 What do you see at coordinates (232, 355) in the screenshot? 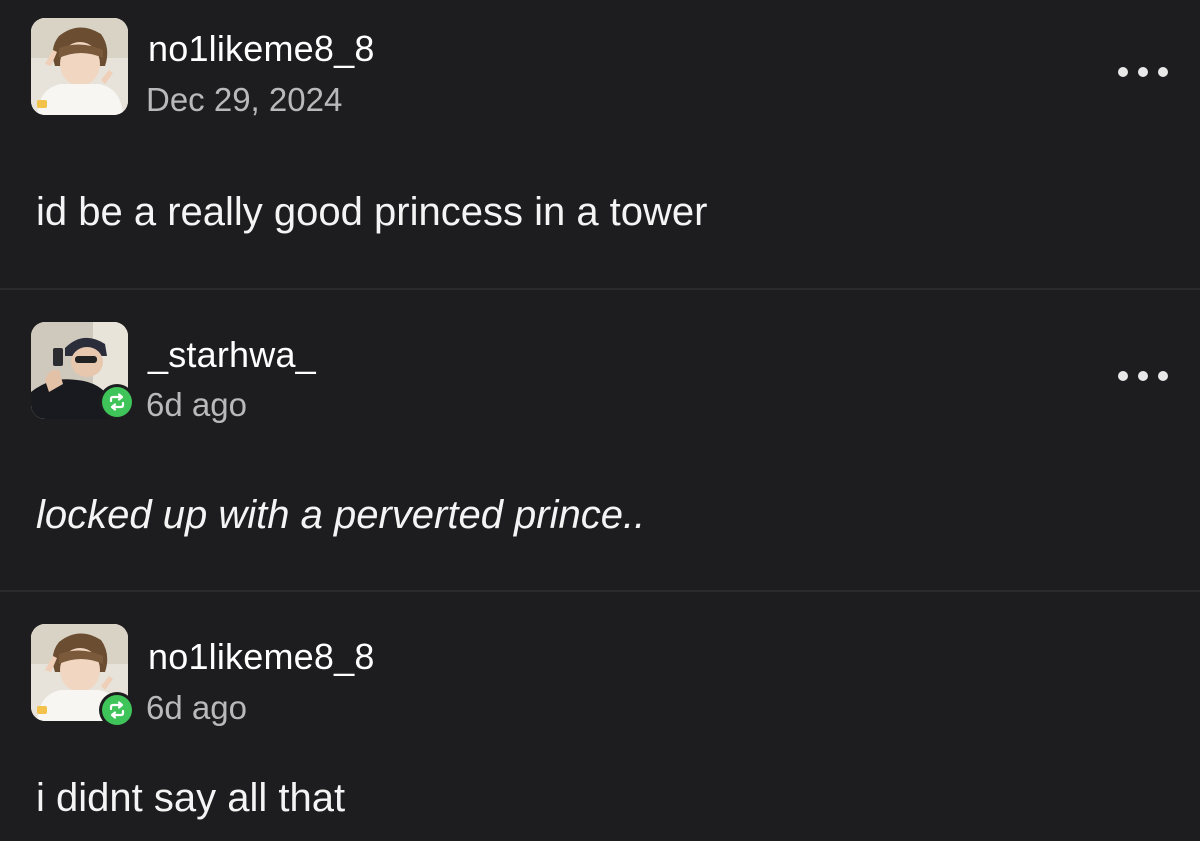
I see `username: _starhwa_` at bounding box center [232, 355].